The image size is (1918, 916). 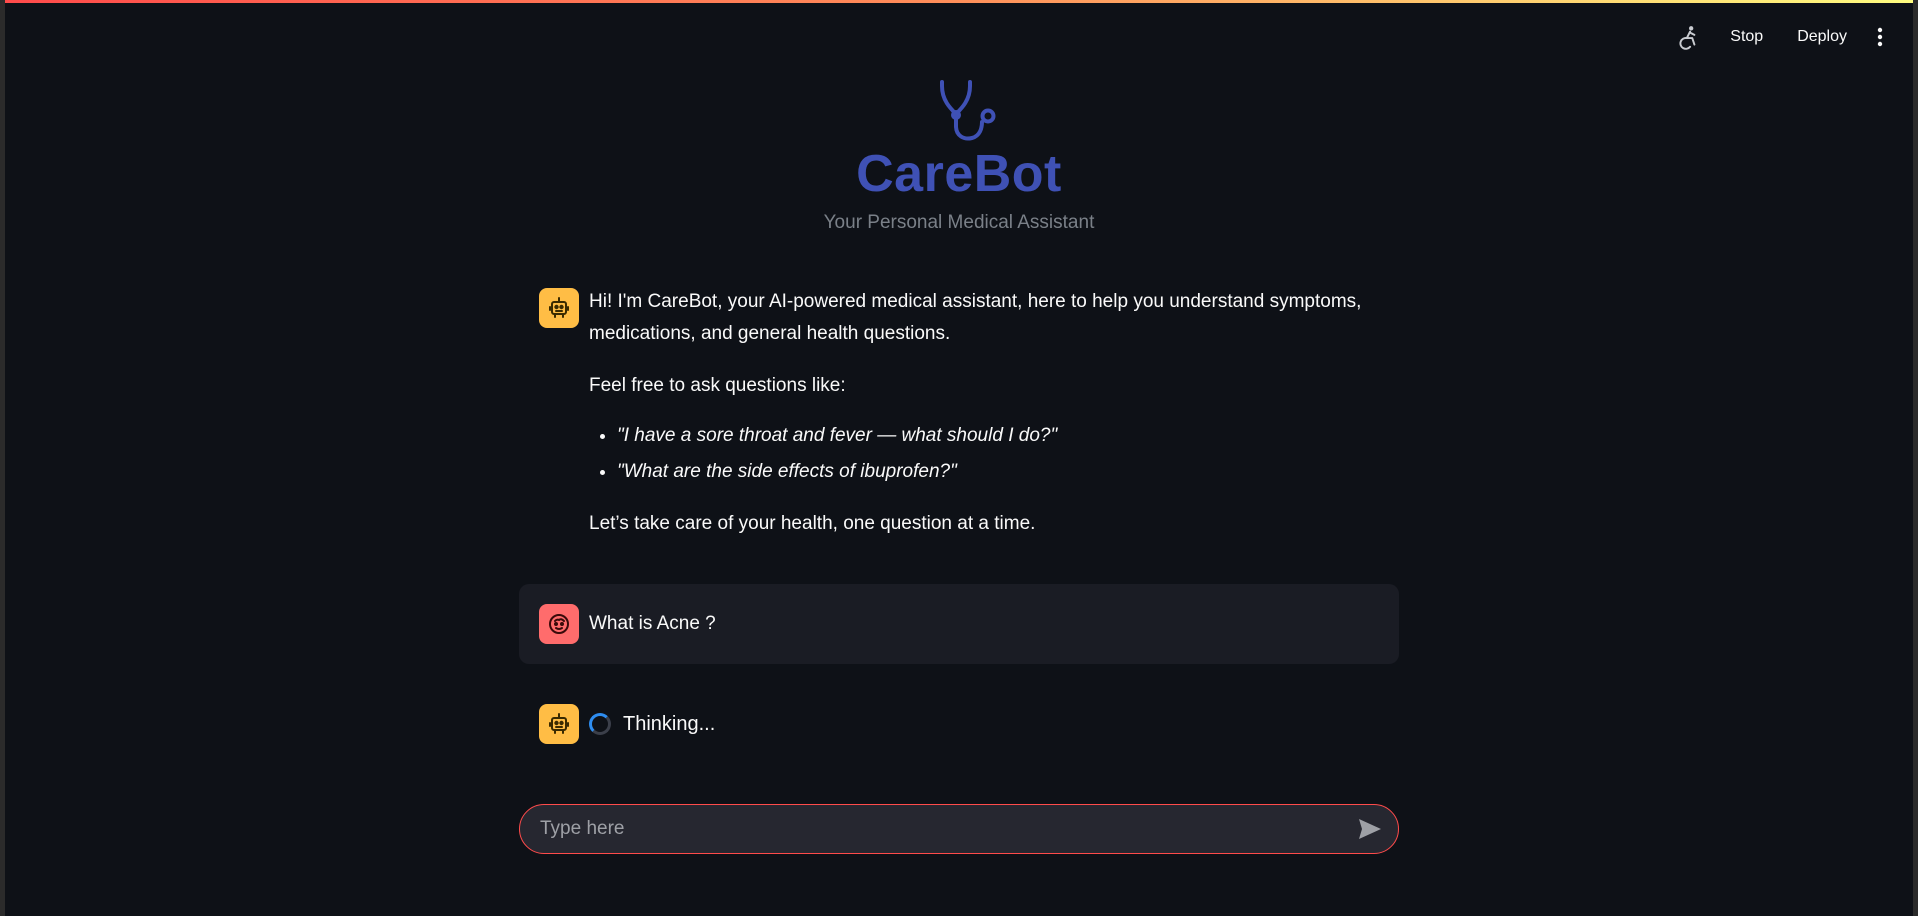 I want to click on header-toolbar: Stop Deploy, so click(x=1783, y=37).